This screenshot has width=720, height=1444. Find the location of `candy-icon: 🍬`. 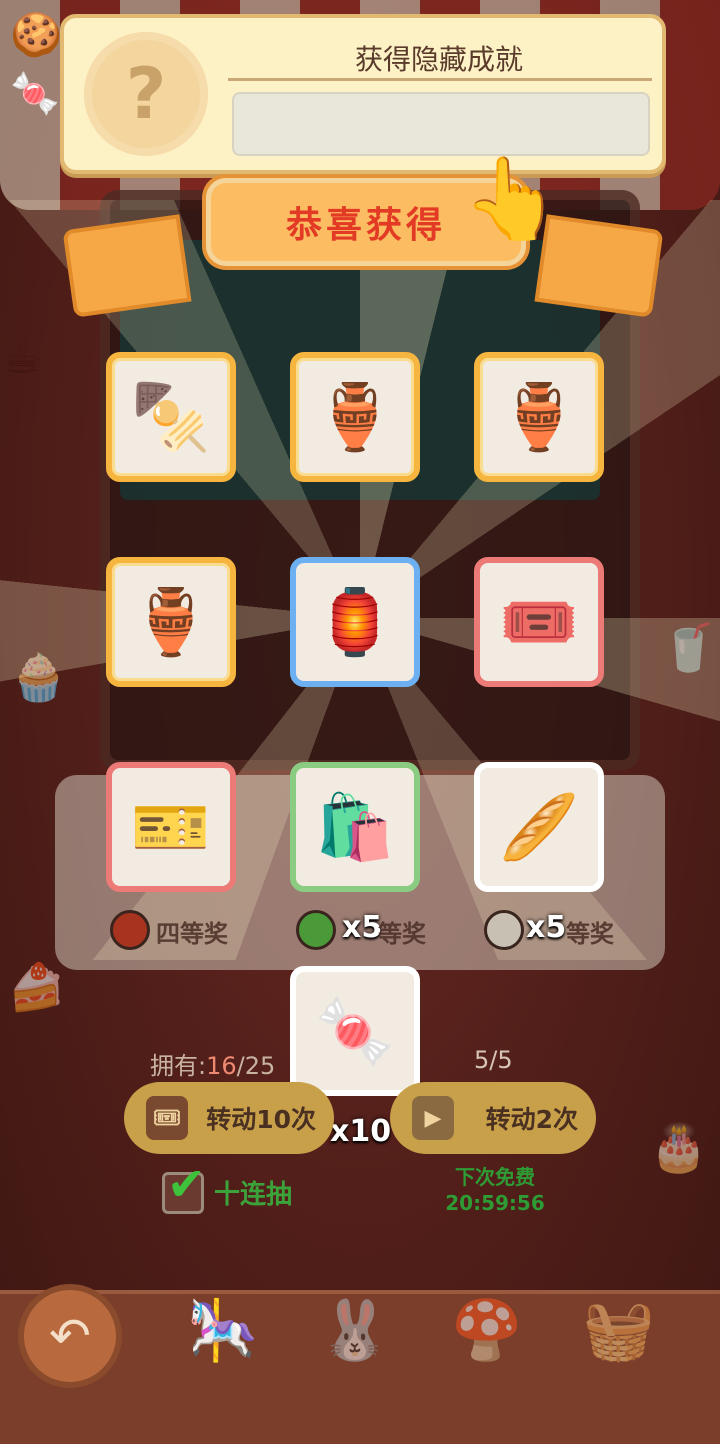

candy-icon: 🍬 is located at coordinates (35, 94).